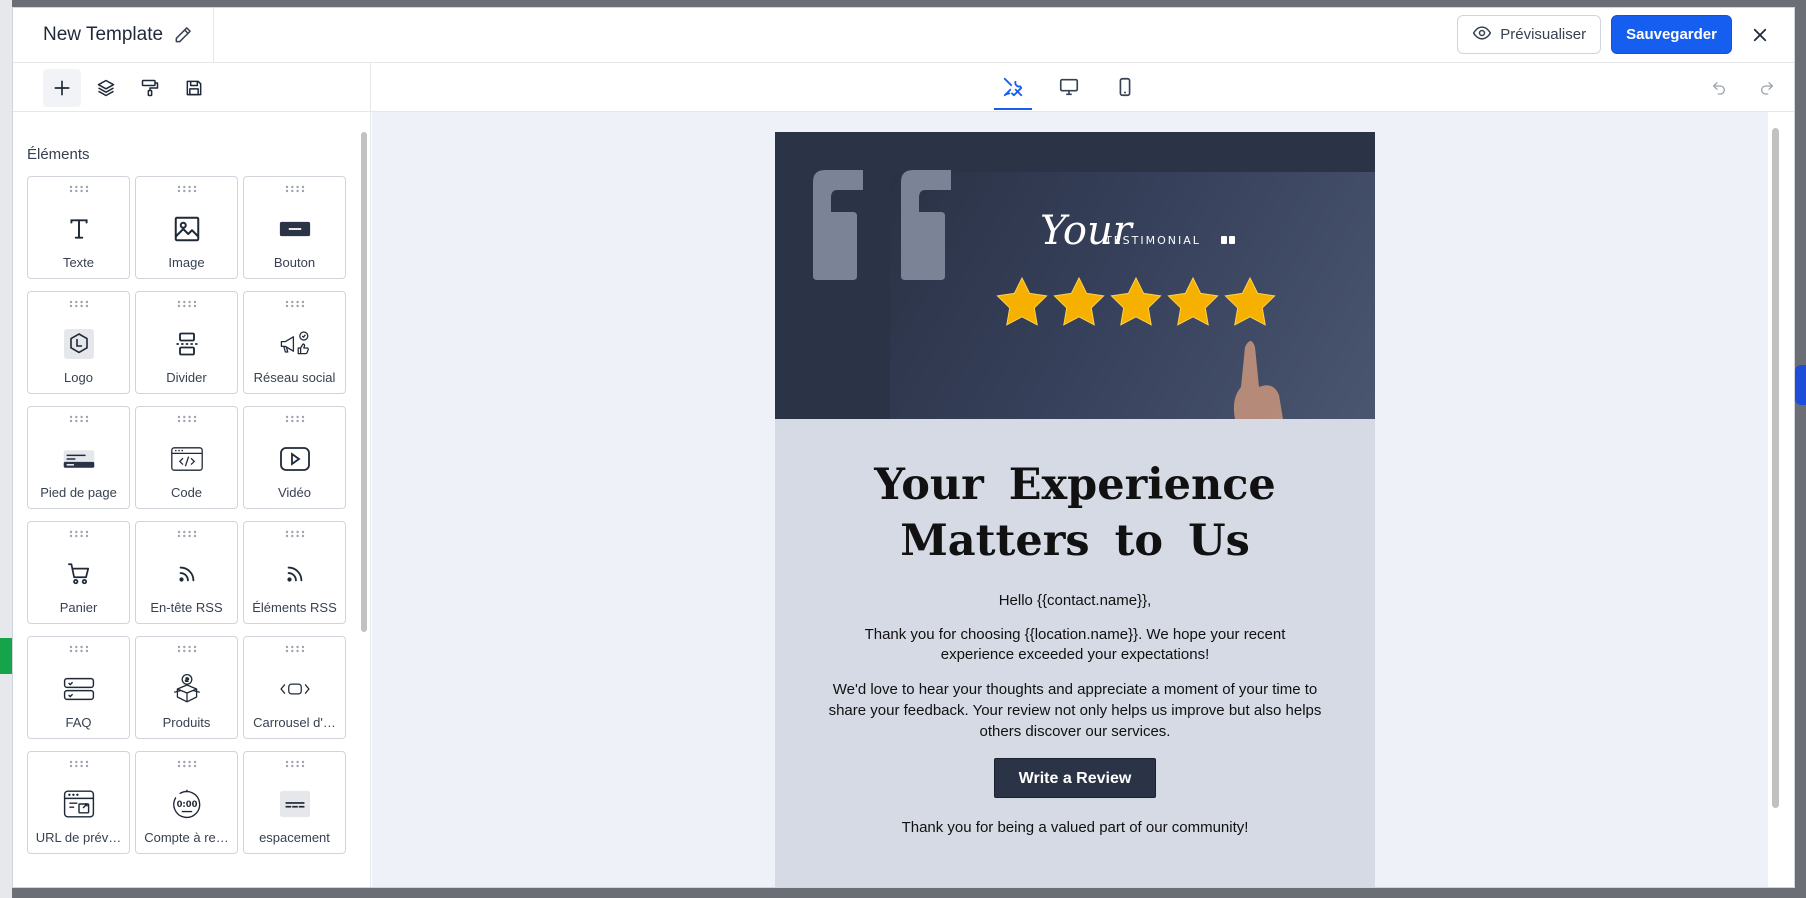 The image size is (1806, 898). What do you see at coordinates (6, 449) in the screenshot?
I see `background-page-strip` at bounding box center [6, 449].